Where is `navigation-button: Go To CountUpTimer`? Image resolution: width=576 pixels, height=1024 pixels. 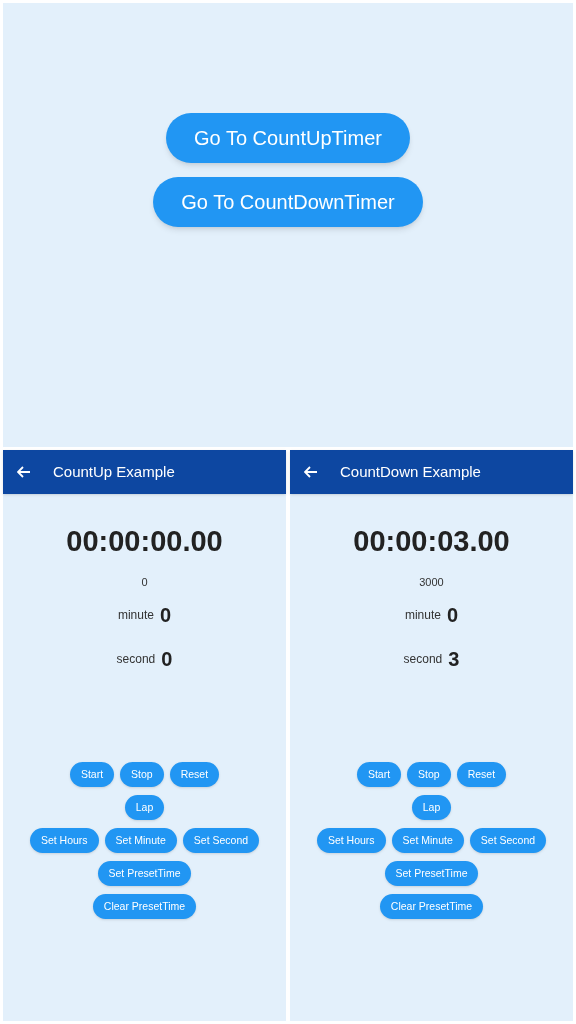
navigation-button: Go To CountUpTimer is located at coordinates (288, 138).